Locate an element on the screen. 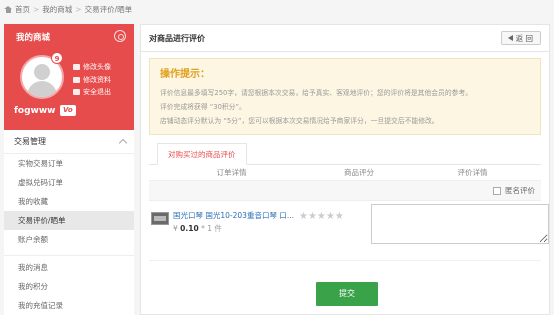 This screenshot has width=554, height=315. sidebar-item-points: 我的积分 is located at coordinates (69, 286).